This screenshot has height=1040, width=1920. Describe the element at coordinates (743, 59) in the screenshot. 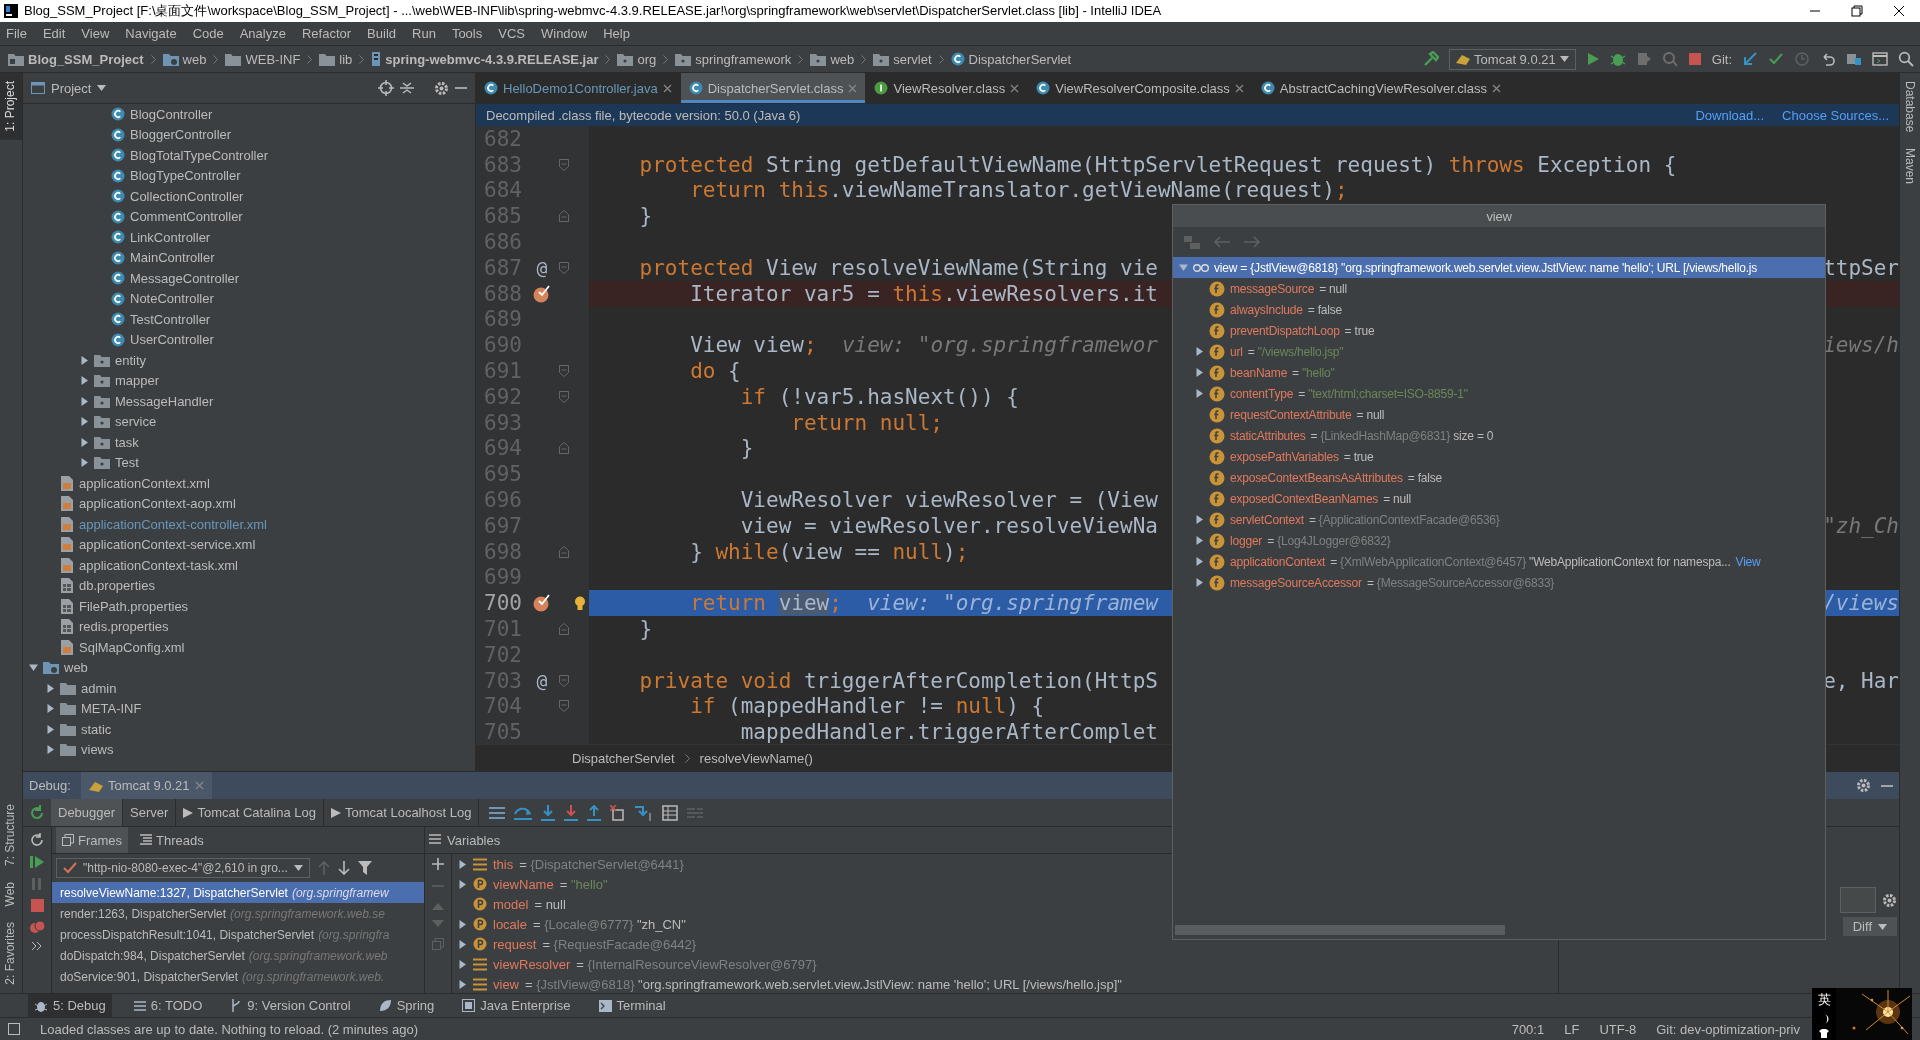

I see `breadcrumb: springframework` at that location.